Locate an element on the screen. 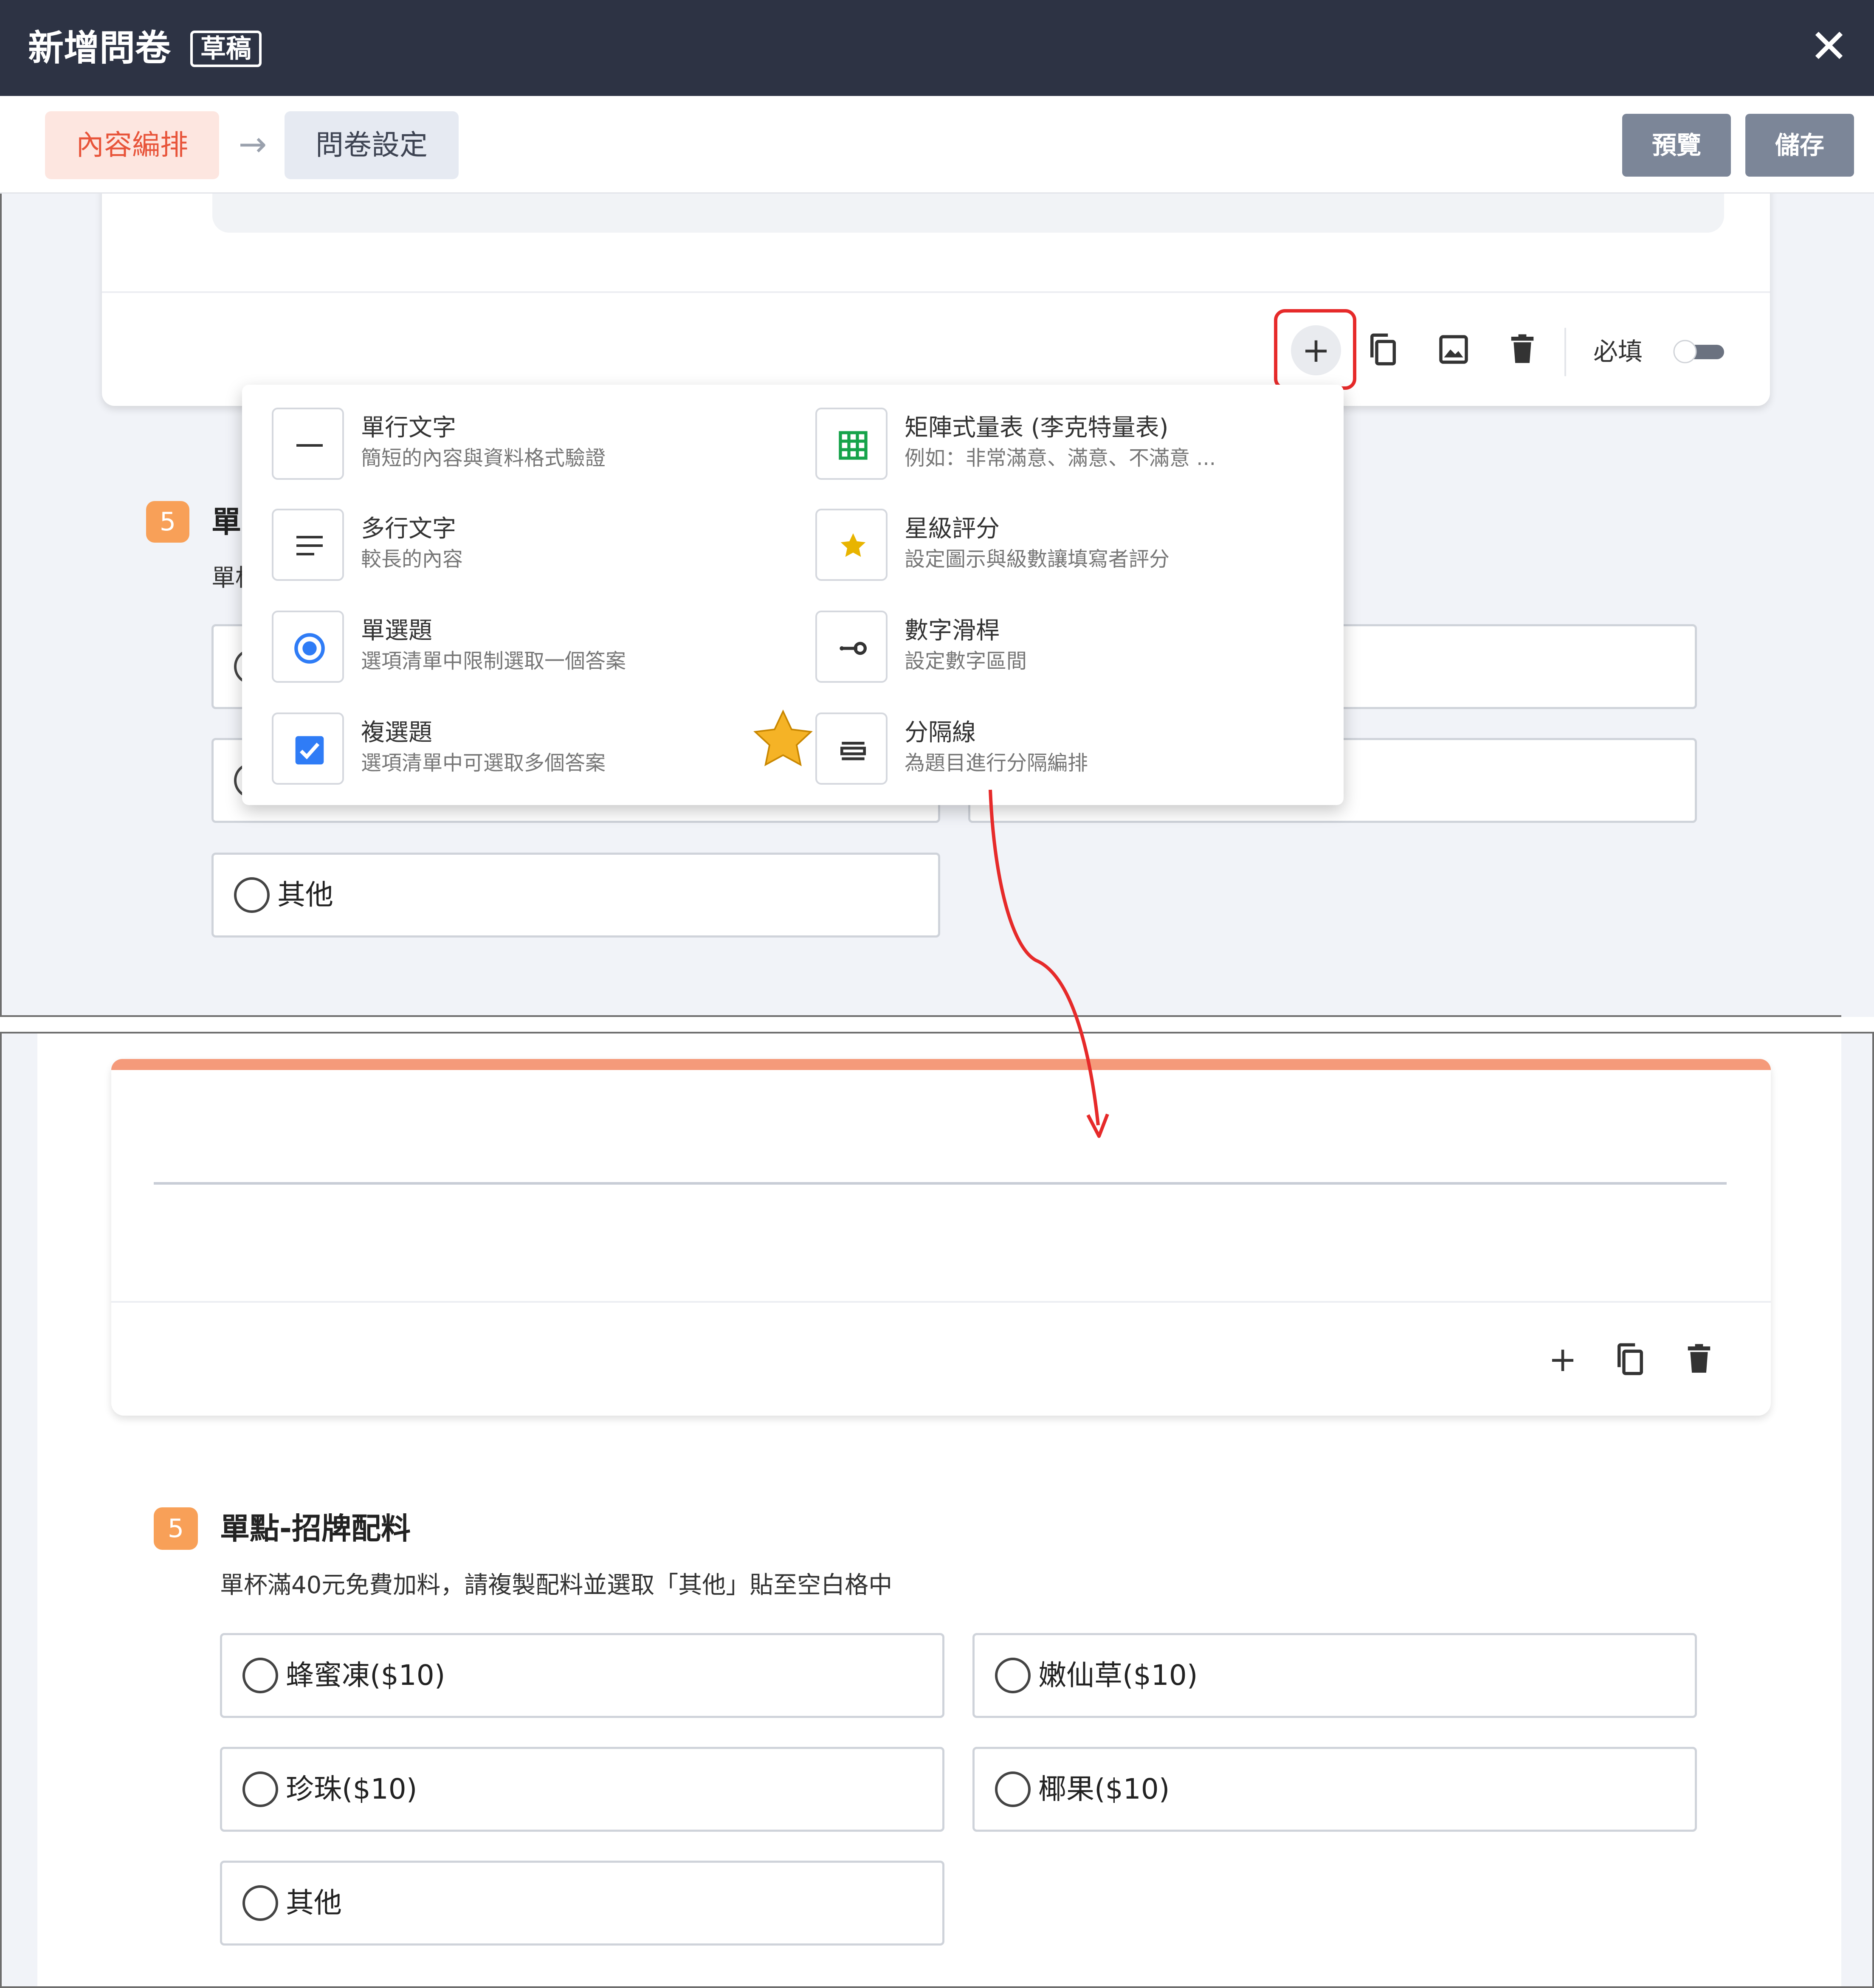  option-label: 珍珠($10) is located at coordinates (351, 1789).